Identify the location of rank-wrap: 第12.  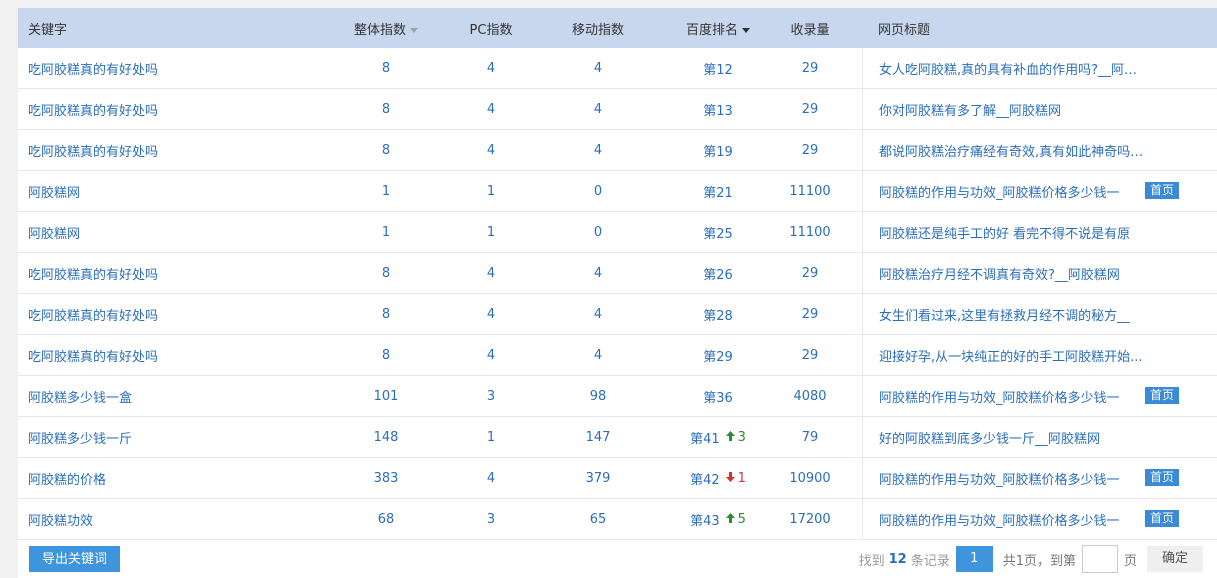
(718, 68).